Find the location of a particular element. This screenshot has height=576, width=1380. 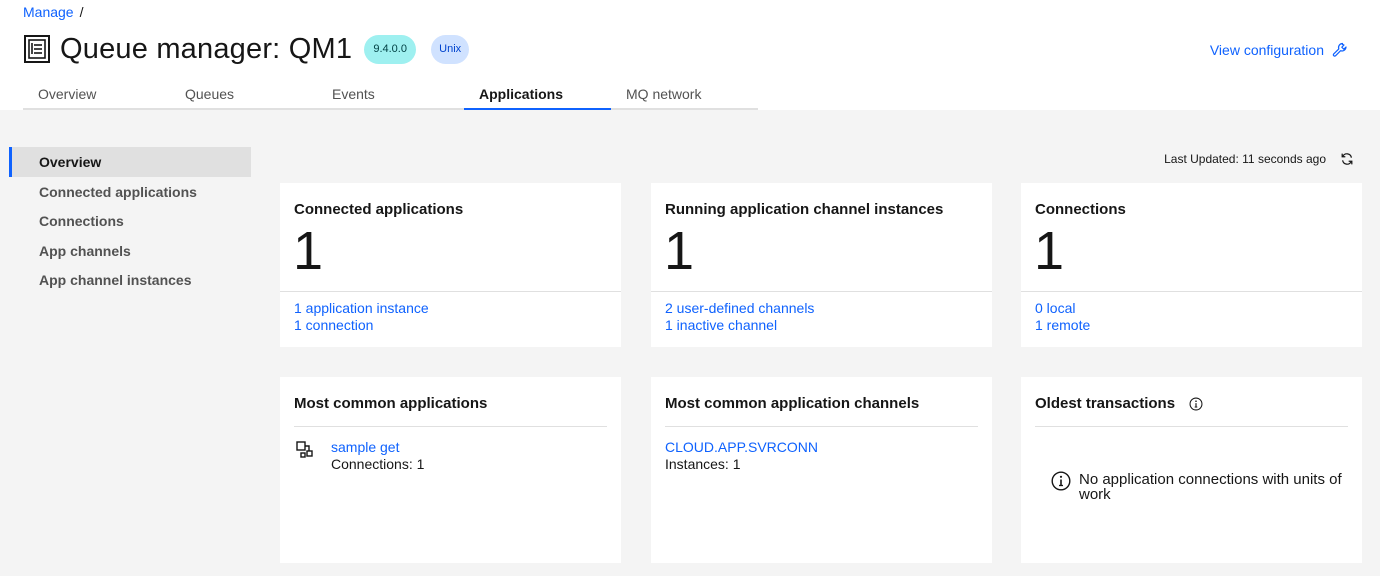

card-title: Connected applications is located at coordinates (379, 209).